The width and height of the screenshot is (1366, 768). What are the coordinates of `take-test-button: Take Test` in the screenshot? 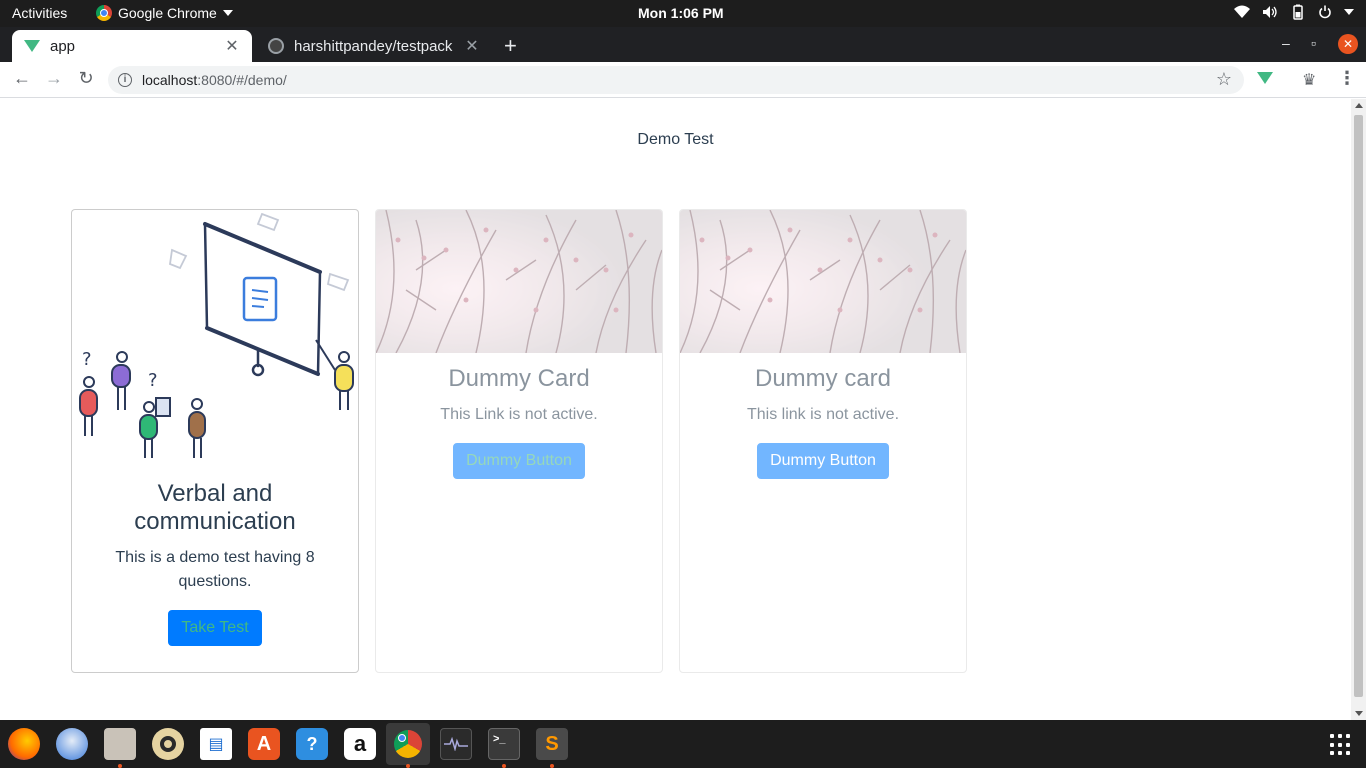 It's located at (215, 628).